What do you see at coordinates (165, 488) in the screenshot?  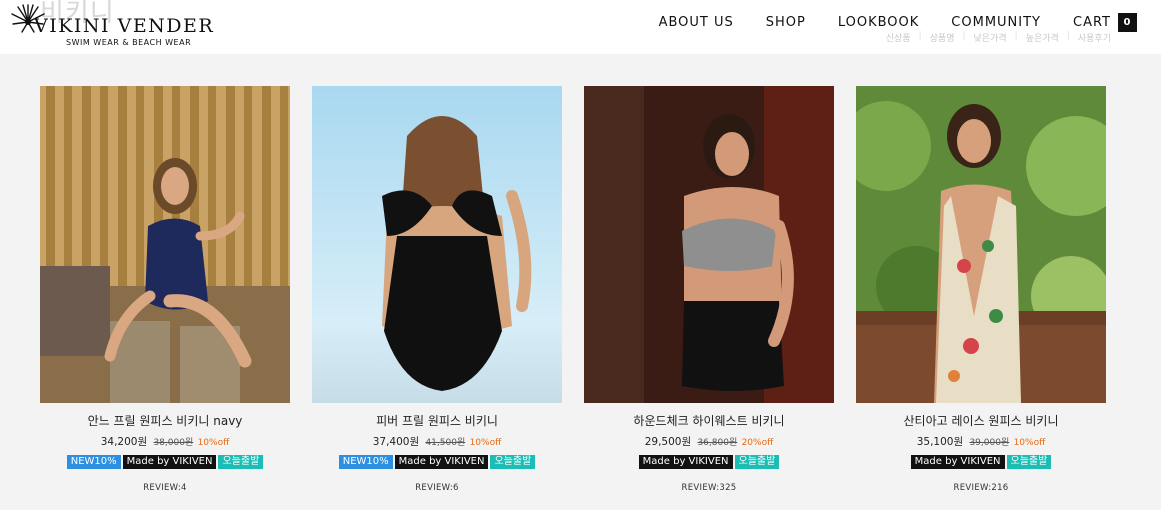 I see `review-count: REVIEW:4` at bounding box center [165, 488].